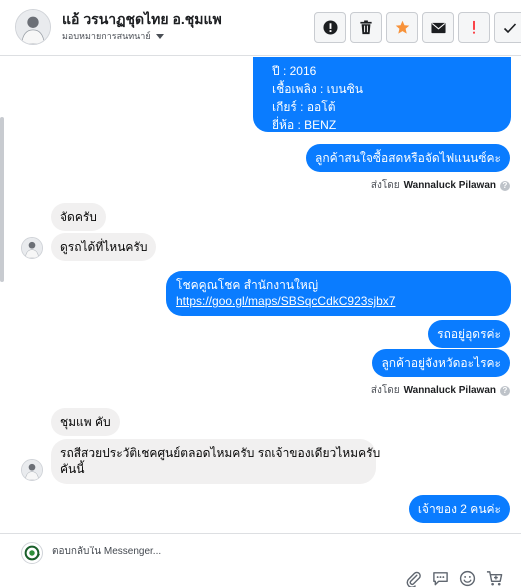 The height and width of the screenshot is (588, 521). I want to click on car-year: ปี : 2016, so click(294, 71).